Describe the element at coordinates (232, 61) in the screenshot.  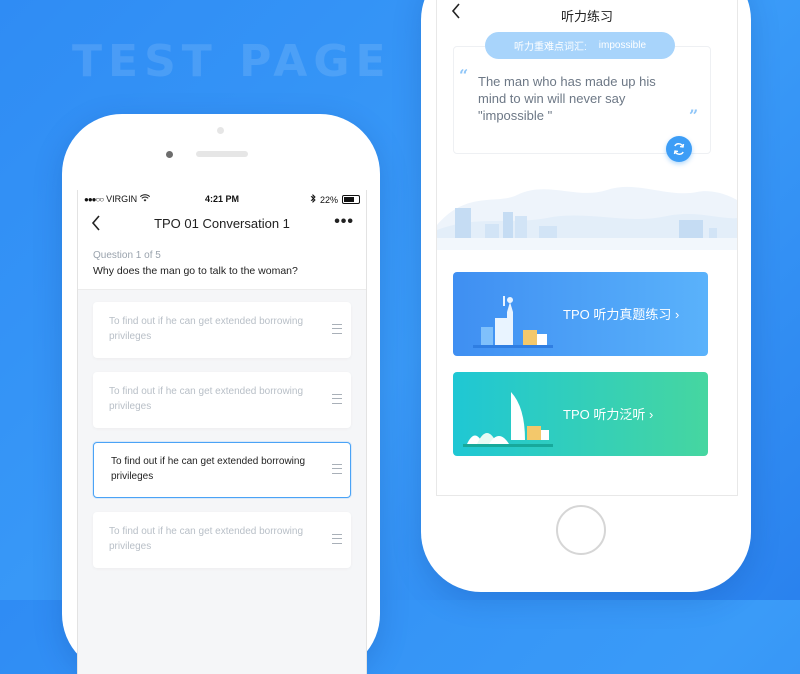
I see `background-title: TEST PAGE` at that location.